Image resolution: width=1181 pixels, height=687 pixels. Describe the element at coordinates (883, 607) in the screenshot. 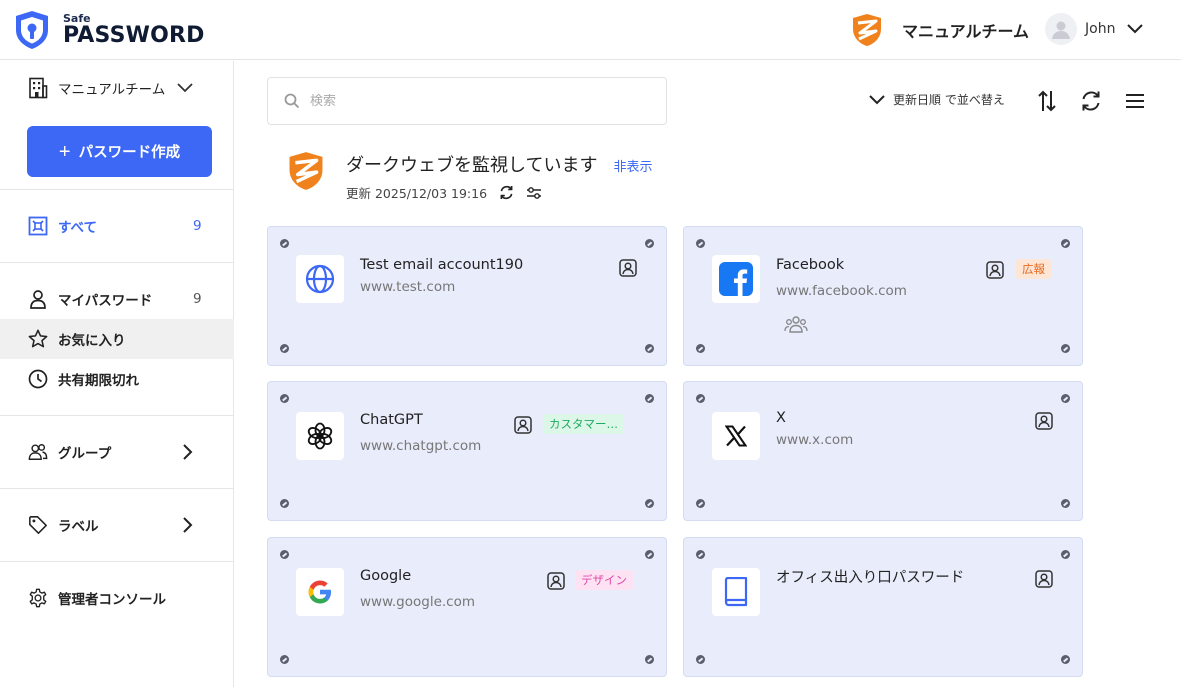

I see `password-card: オフィス出入り口パスワード` at that location.